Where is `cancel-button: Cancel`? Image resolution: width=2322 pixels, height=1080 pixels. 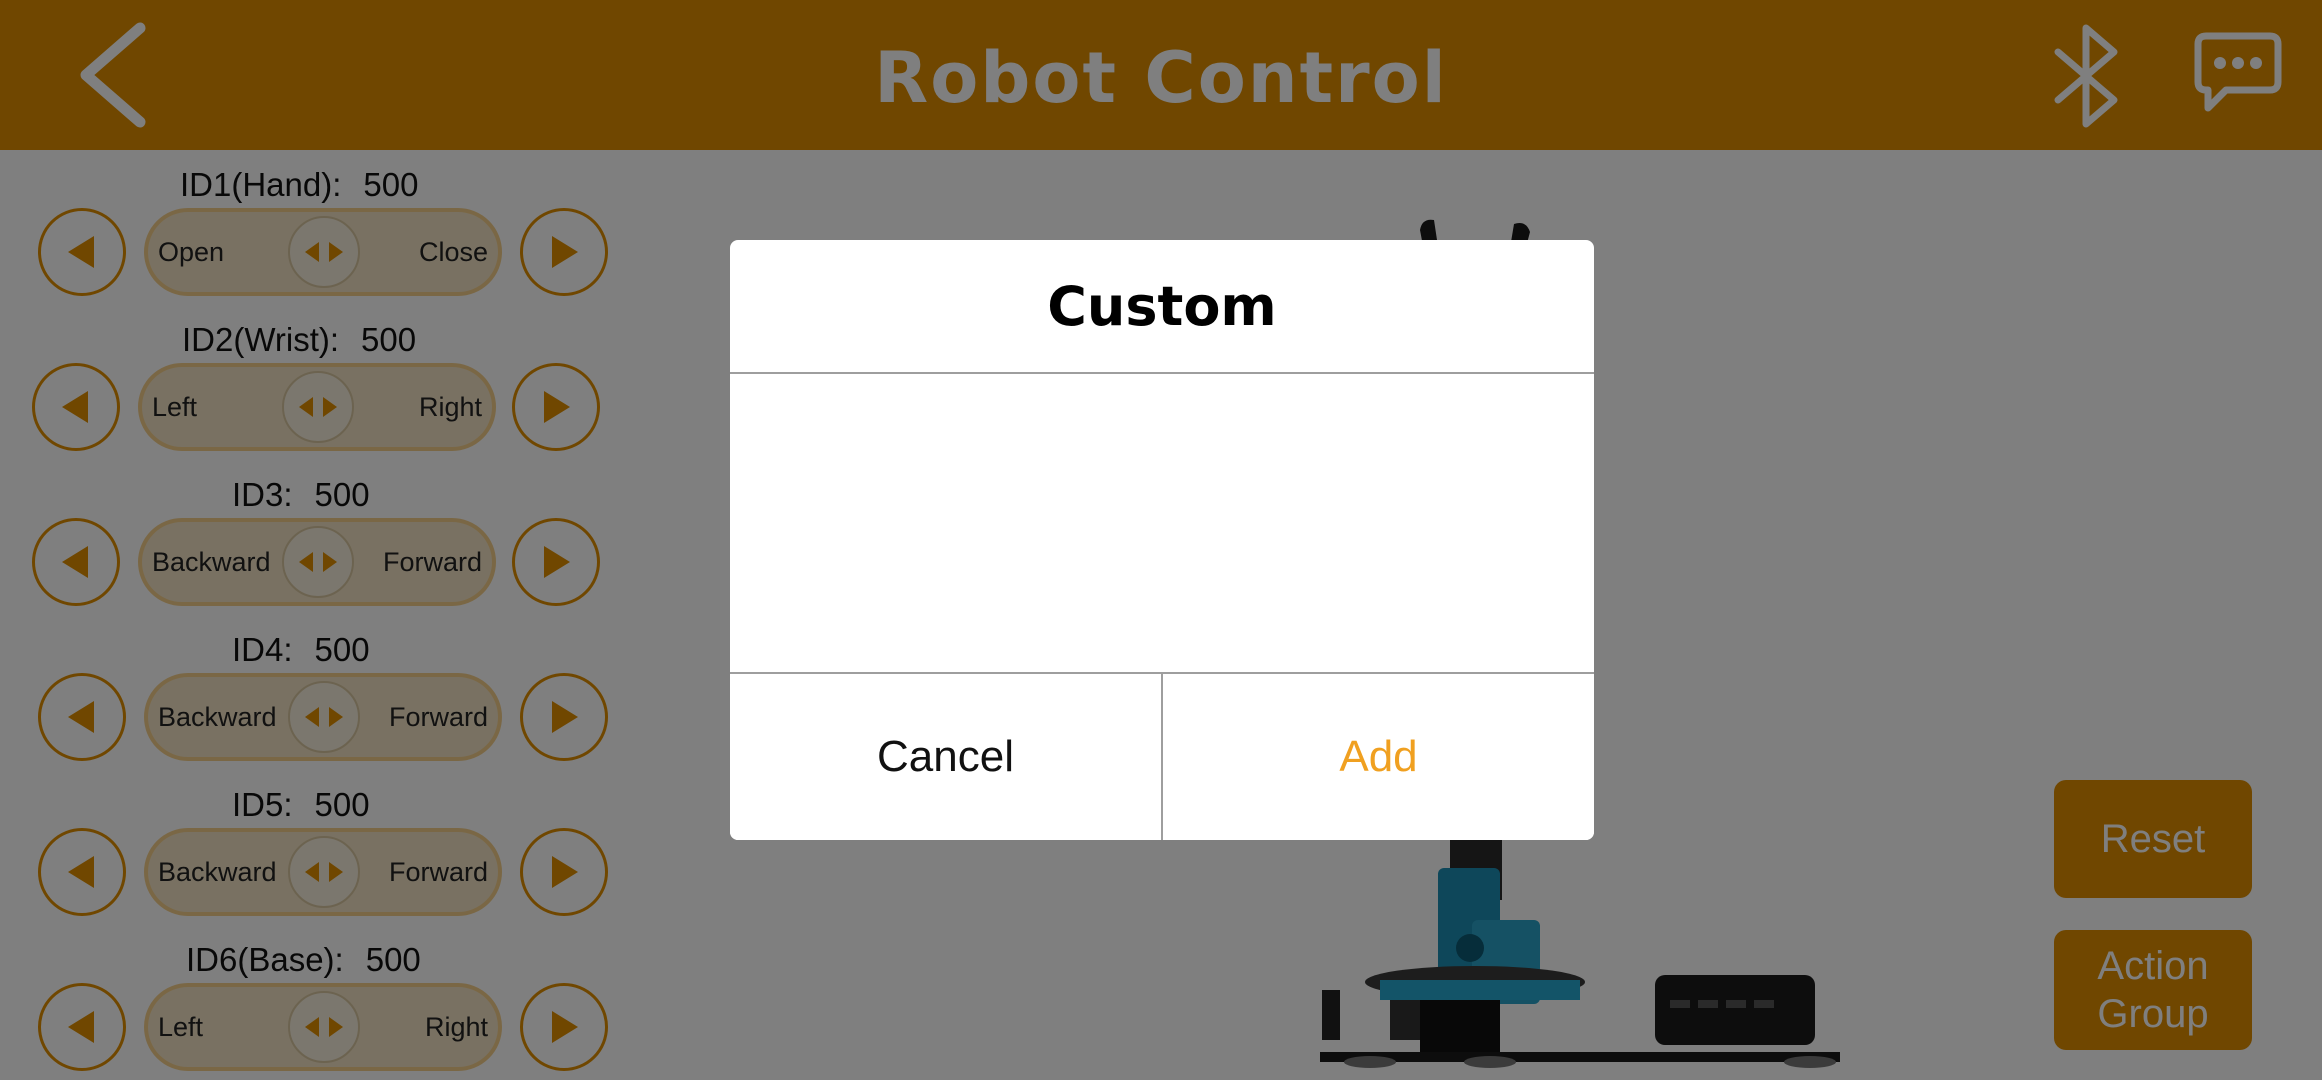 cancel-button: Cancel is located at coordinates (946, 757).